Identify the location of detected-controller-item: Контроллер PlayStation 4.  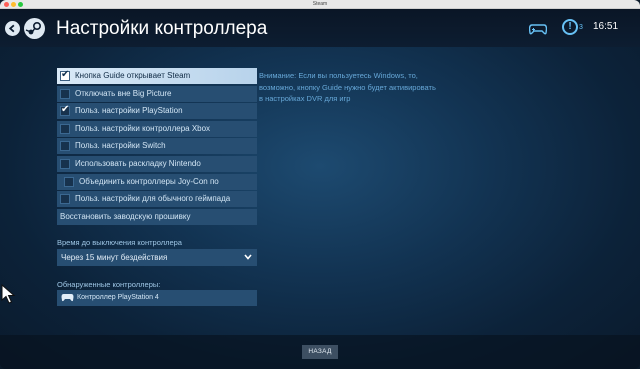
(157, 298).